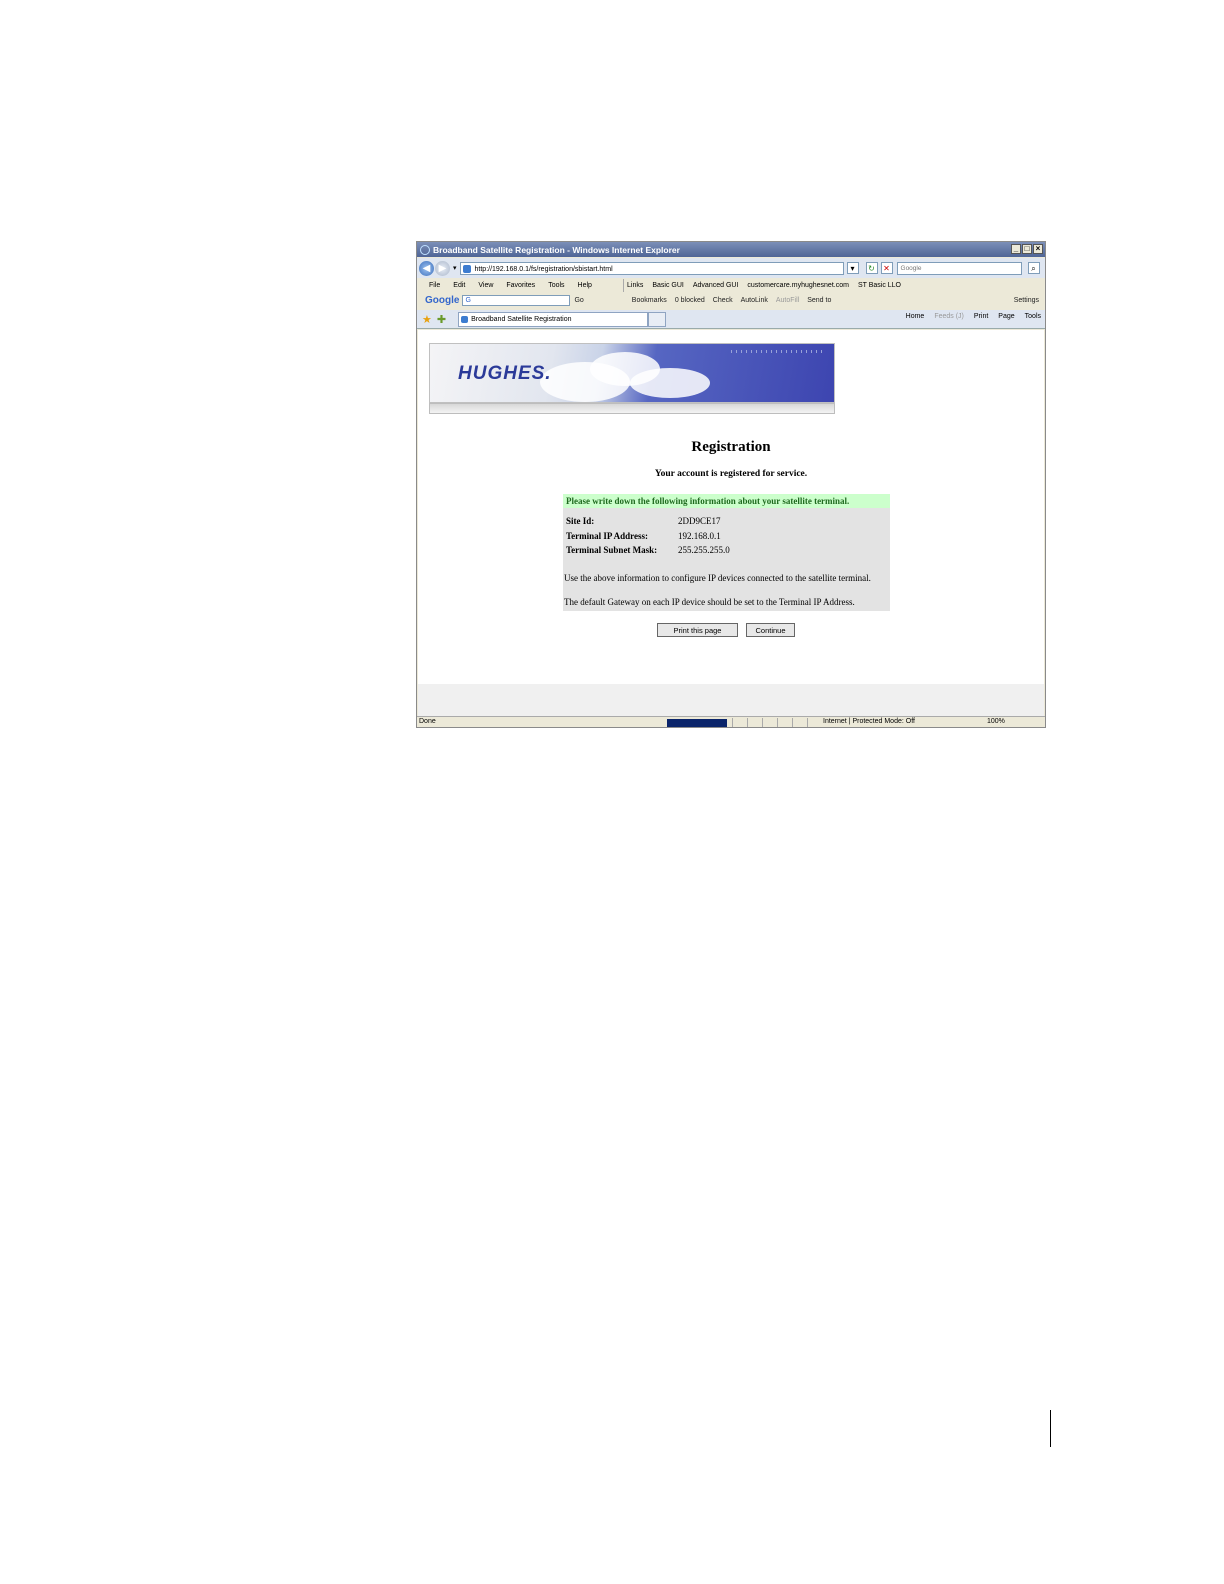 This screenshot has height=1584, width=1224. I want to click on menu-help: Help, so click(585, 285).